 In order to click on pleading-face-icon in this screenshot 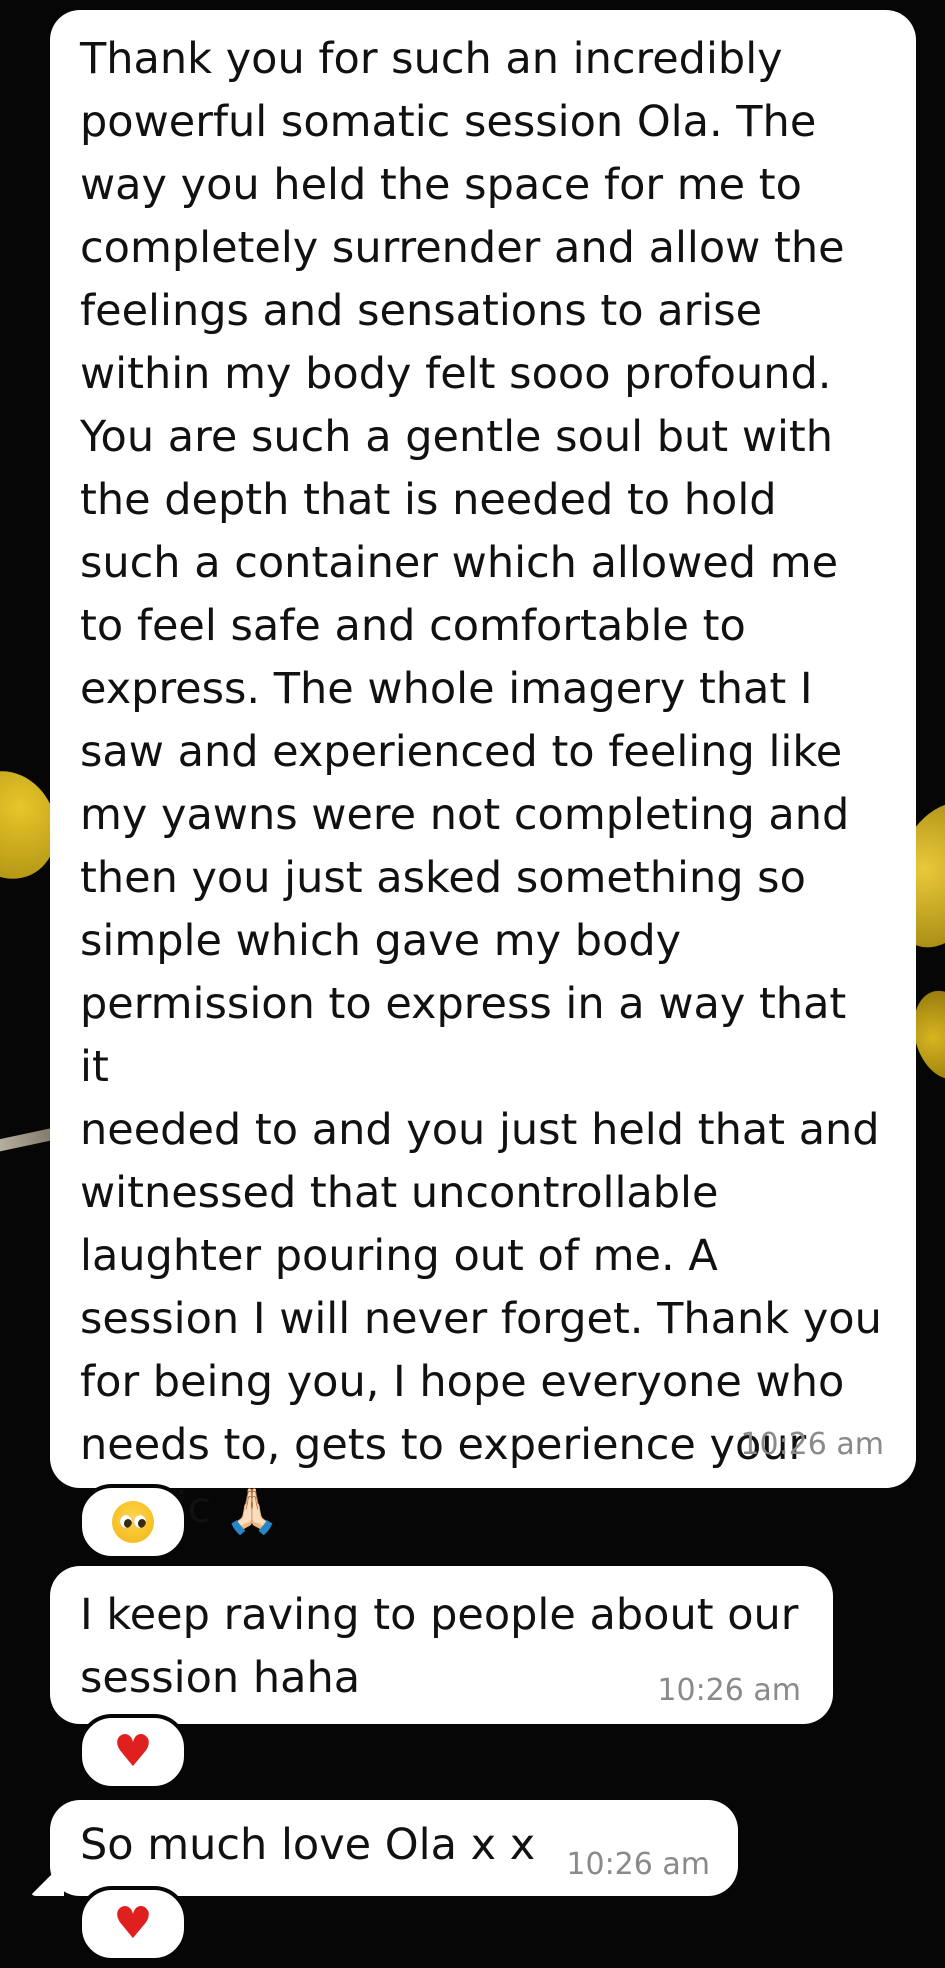, I will do `click(133, 1522)`.